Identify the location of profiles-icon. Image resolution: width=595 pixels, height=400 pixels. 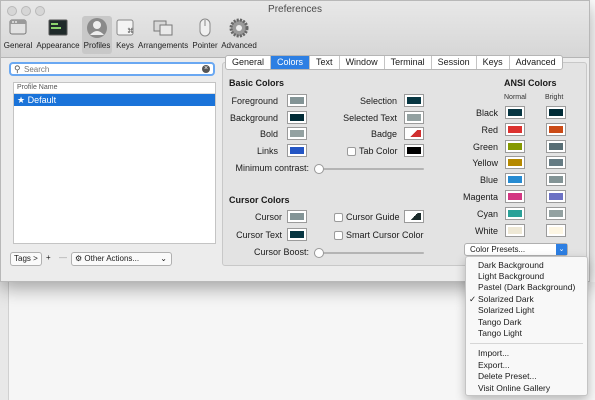
(97, 28).